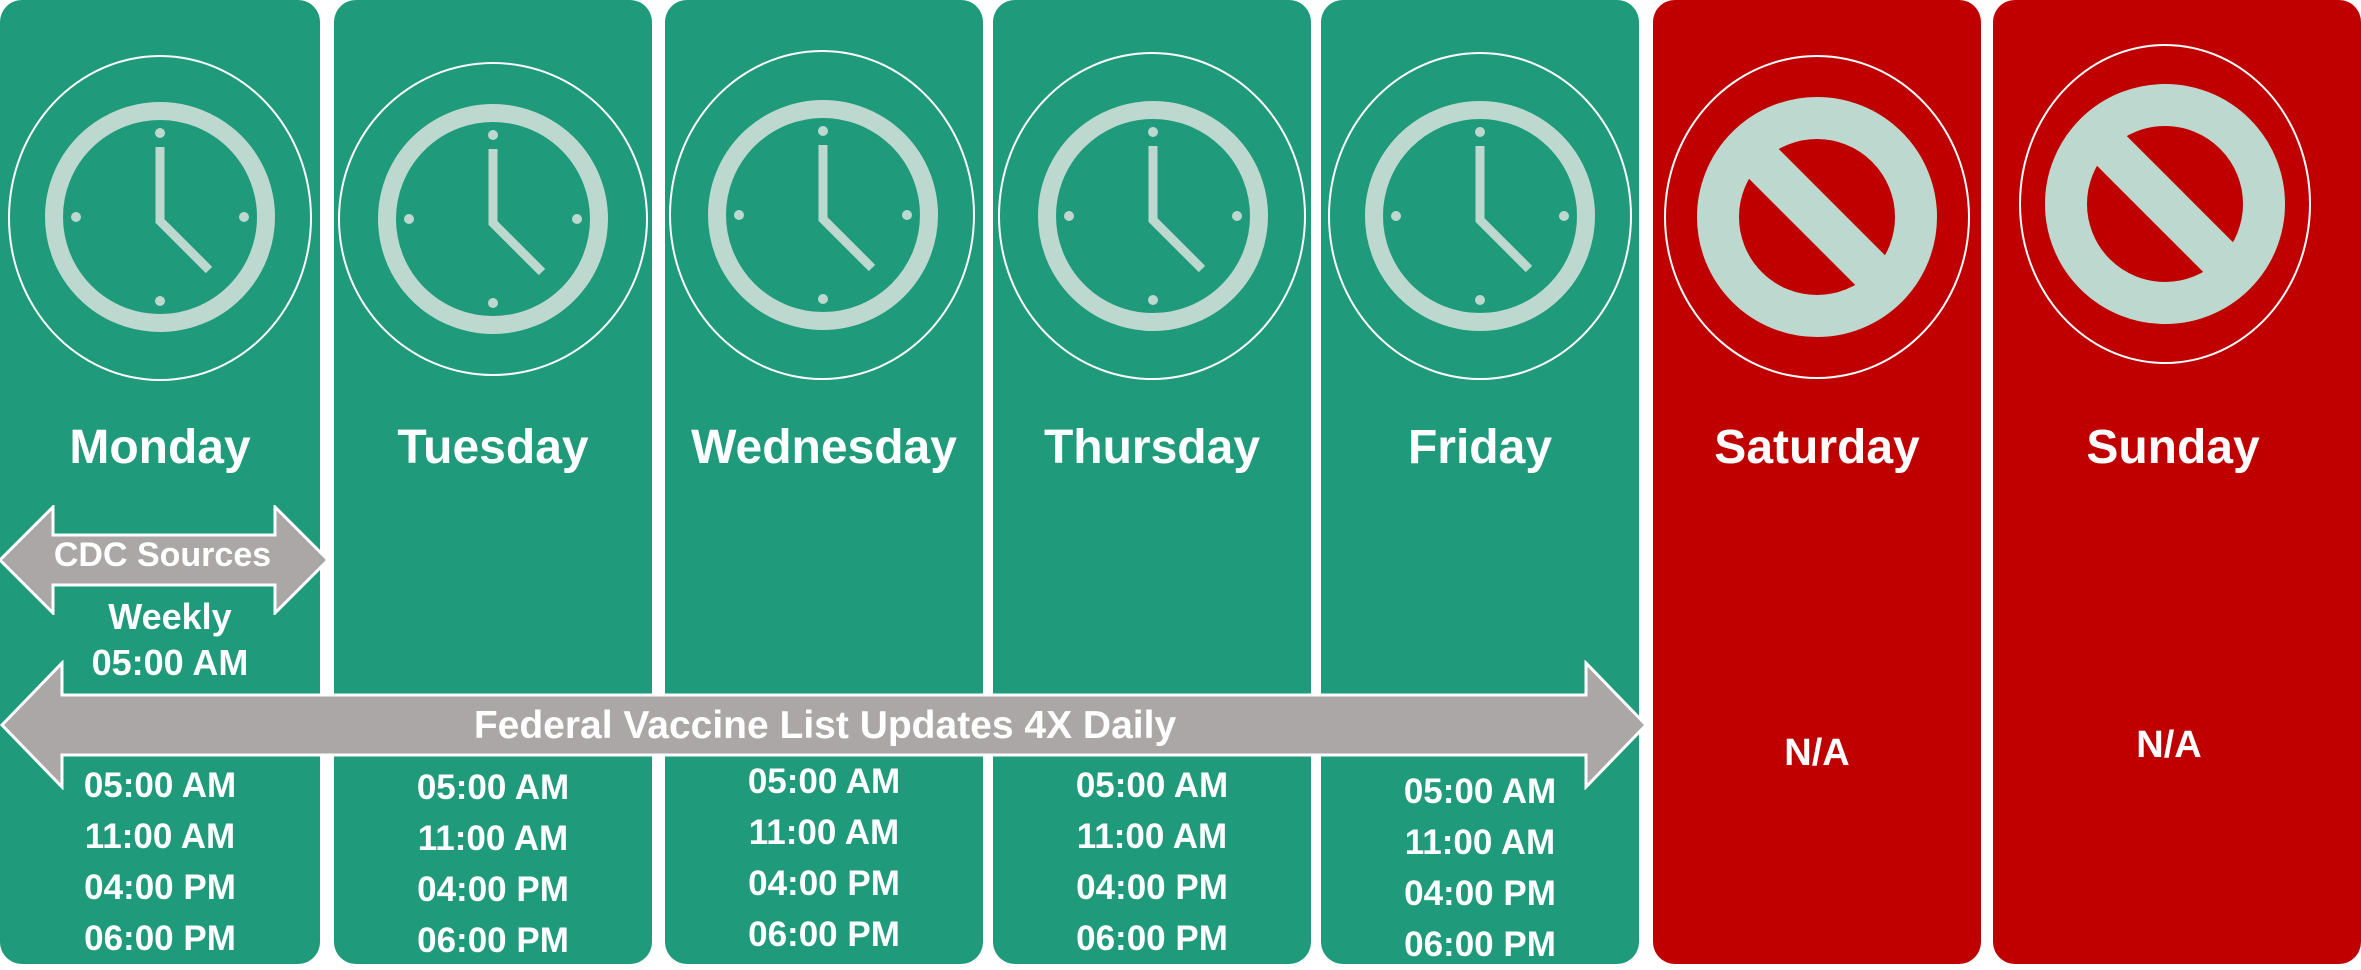 Image resolution: width=2361 pixels, height=970 pixels. Describe the element at coordinates (1480, 447) in the screenshot. I see `day-label: Friday` at that location.